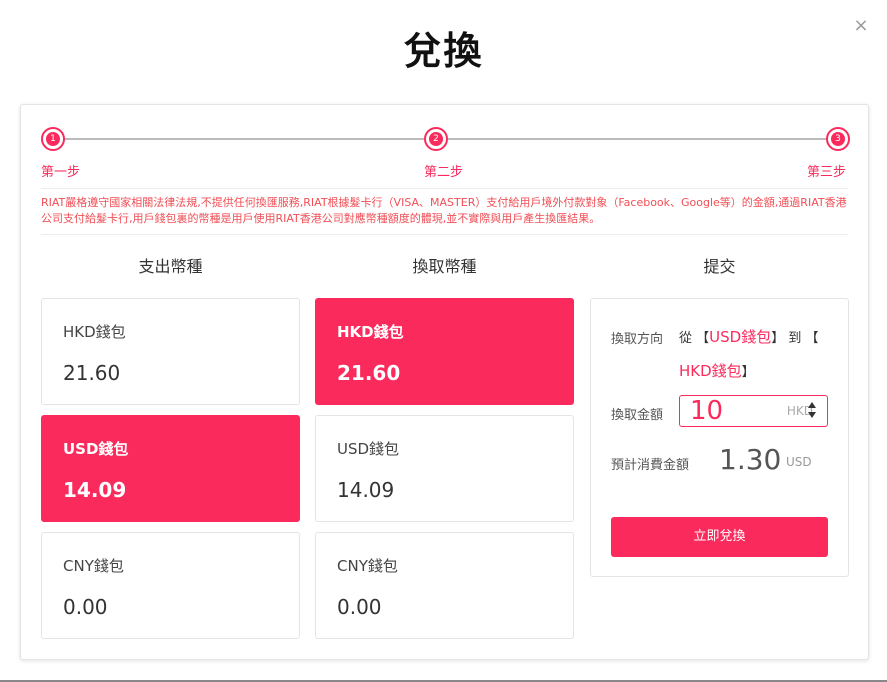 This screenshot has width=887, height=682. I want to click on amount-spinner, so click(812, 411).